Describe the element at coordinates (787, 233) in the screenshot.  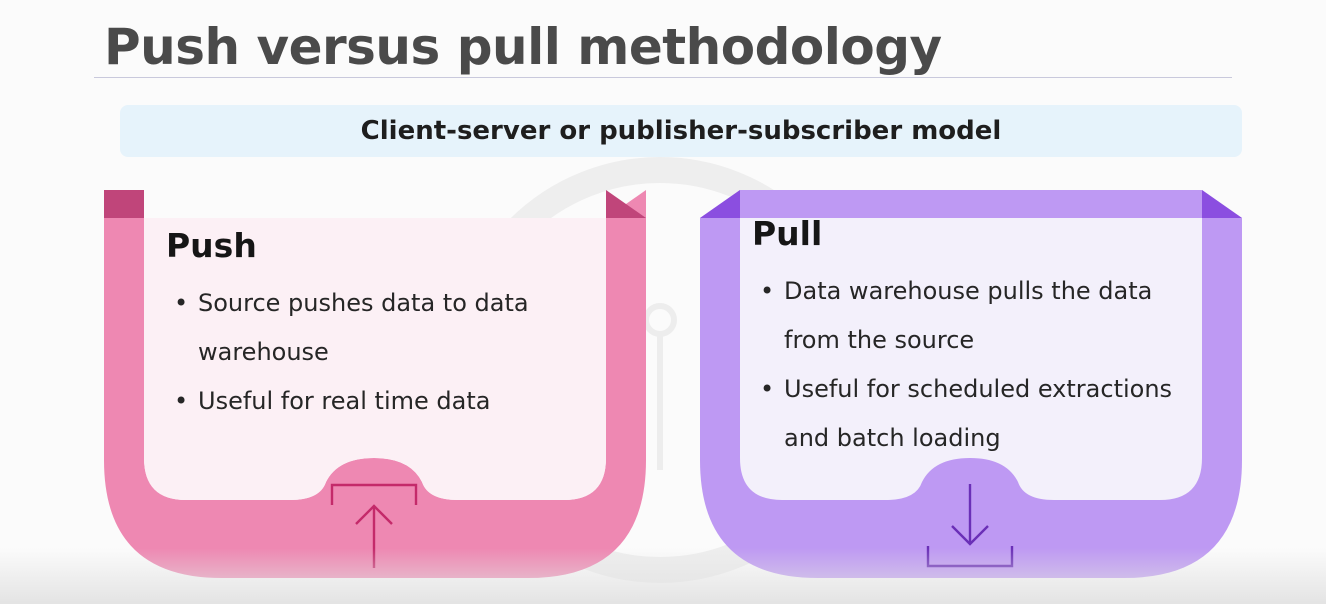
I see `pull-heading: Pull` at that location.